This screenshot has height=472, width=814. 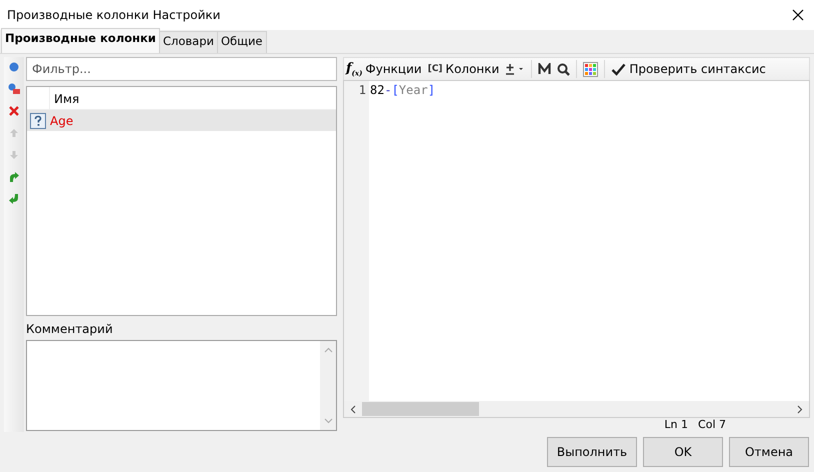 What do you see at coordinates (515, 69) in the screenshot?
I see `operators-dropdown` at bounding box center [515, 69].